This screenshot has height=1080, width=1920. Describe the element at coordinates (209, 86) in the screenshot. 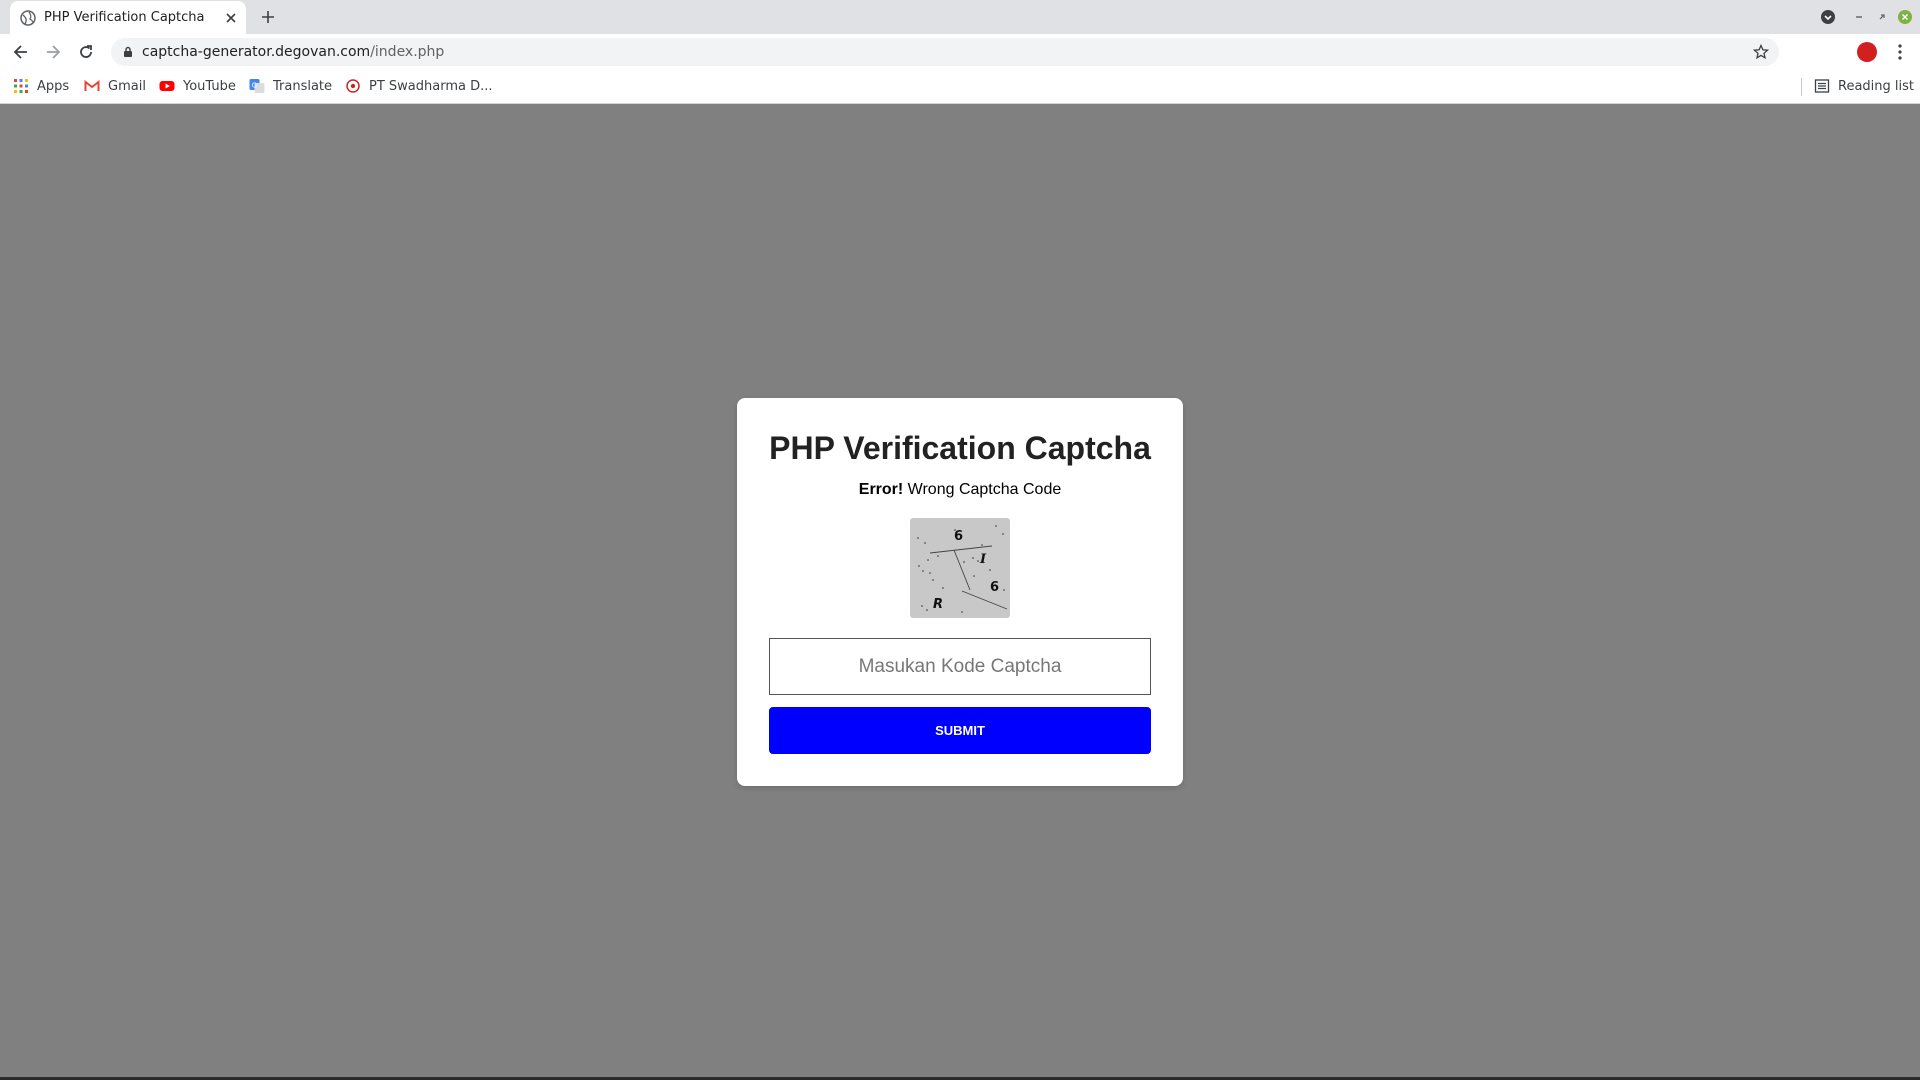

I see `bookmark-label: YouTube` at that location.